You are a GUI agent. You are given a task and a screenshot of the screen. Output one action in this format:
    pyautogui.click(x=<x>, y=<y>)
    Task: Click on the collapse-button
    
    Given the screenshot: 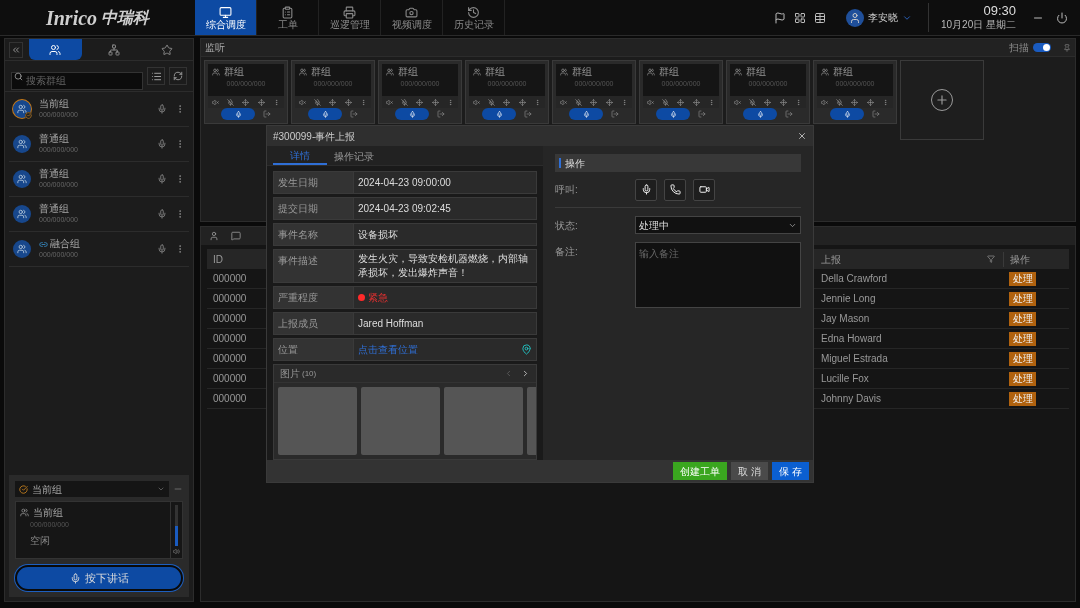 What is the action you would take?
    pyautogui.click(x=16, y=49)
    